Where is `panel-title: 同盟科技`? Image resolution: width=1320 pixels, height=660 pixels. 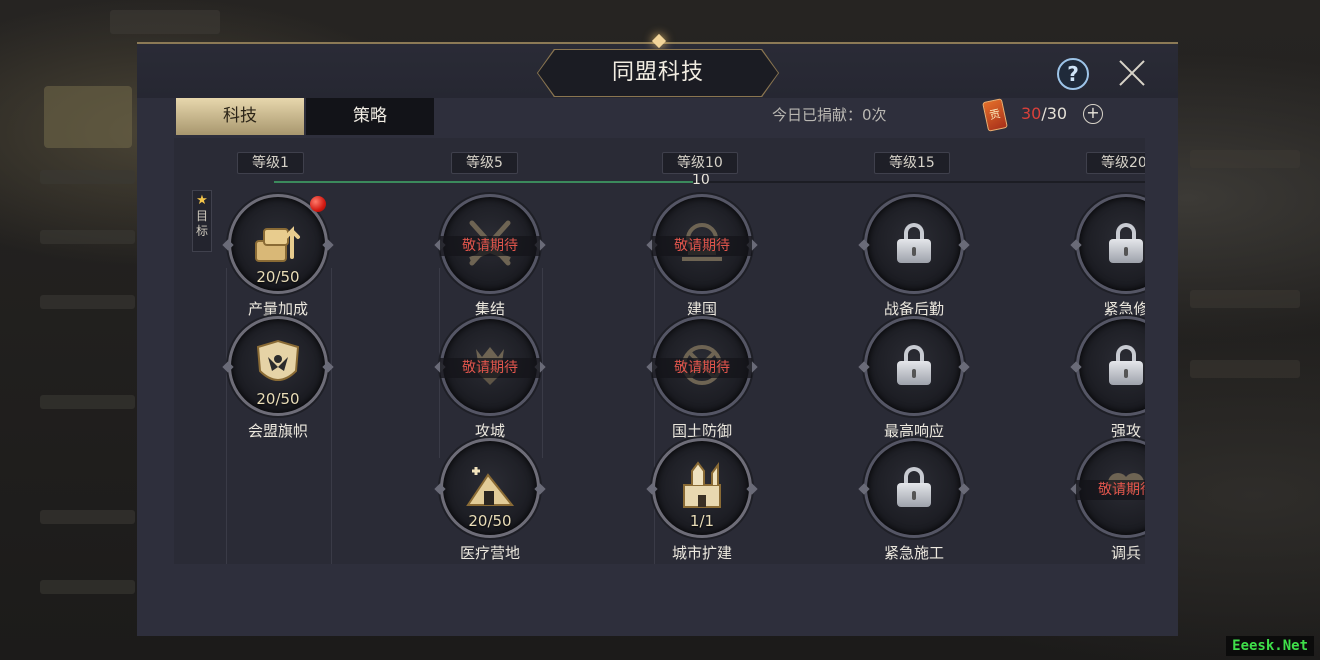 panel-title: 同盟科技 is located at coordinates (657, 72).